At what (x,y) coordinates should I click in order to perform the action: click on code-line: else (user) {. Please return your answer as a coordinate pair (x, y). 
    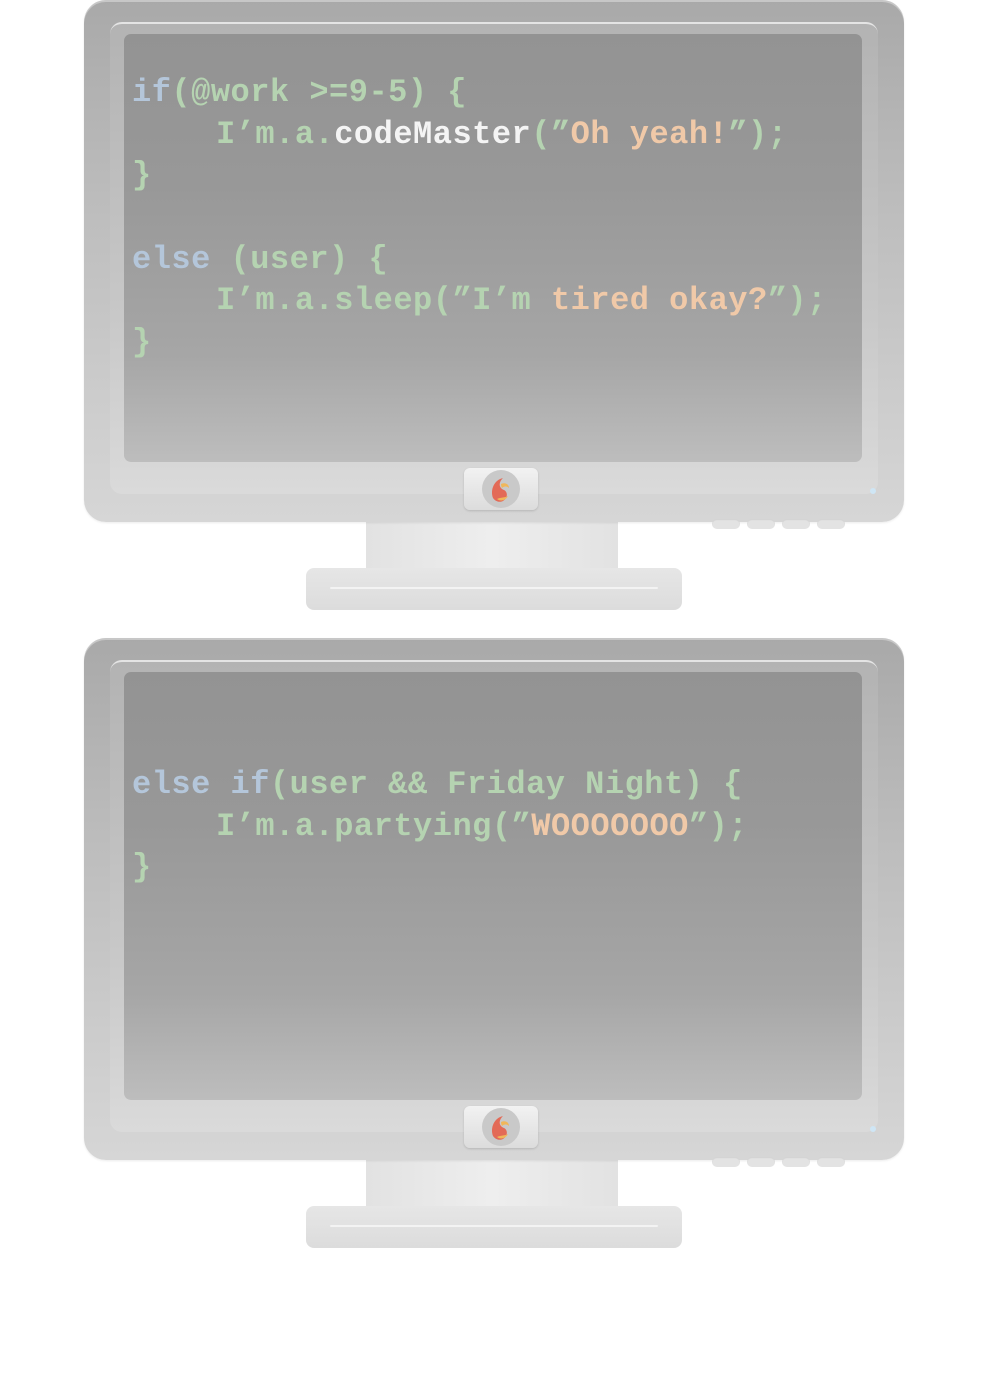
    Looking at the image, I should click on (479, 260).